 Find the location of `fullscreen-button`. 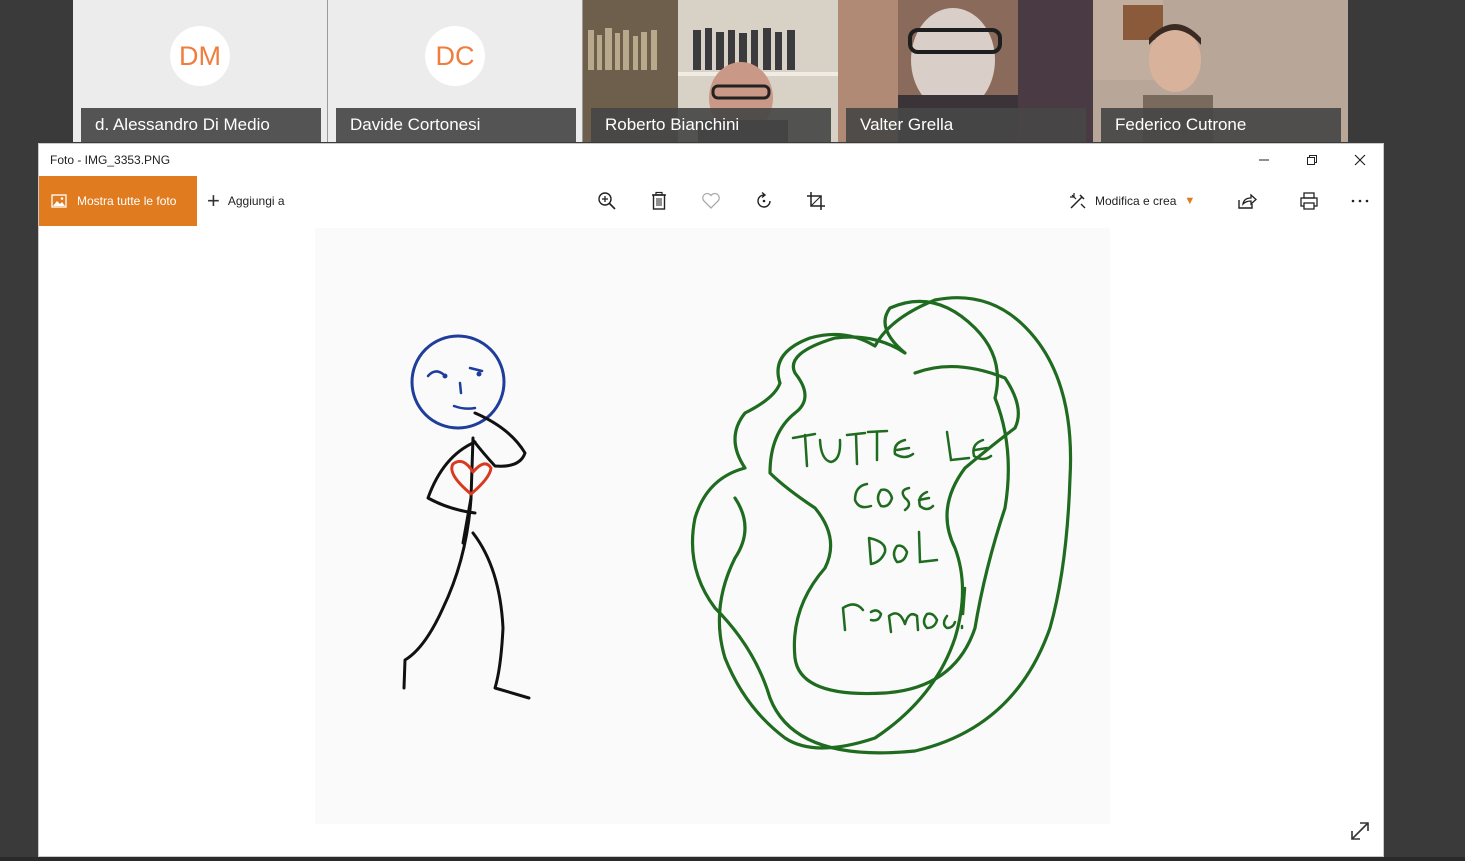

fullscreen-button is located at coordinates (1360, 831).